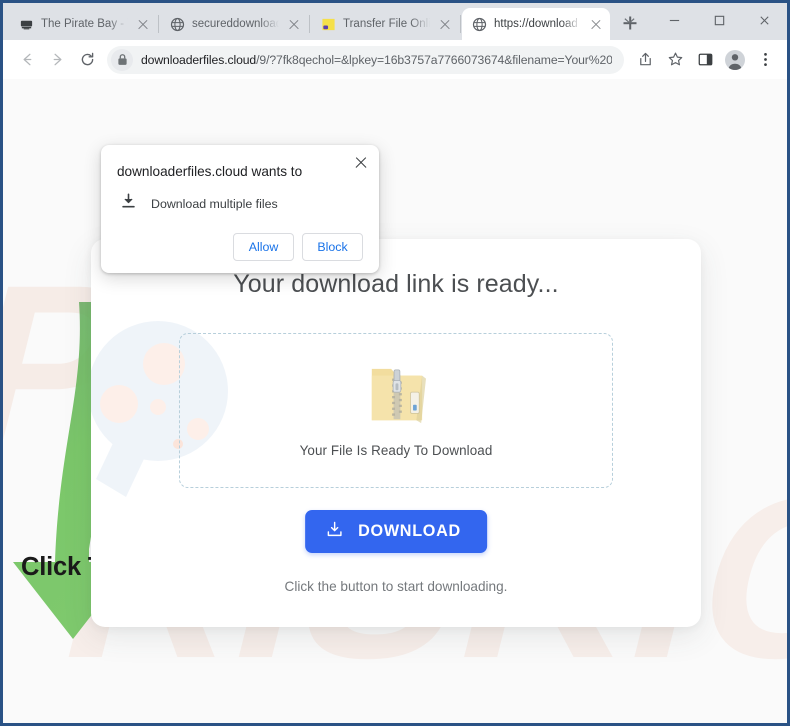  I want to click on server-icon, so click(26, 24).